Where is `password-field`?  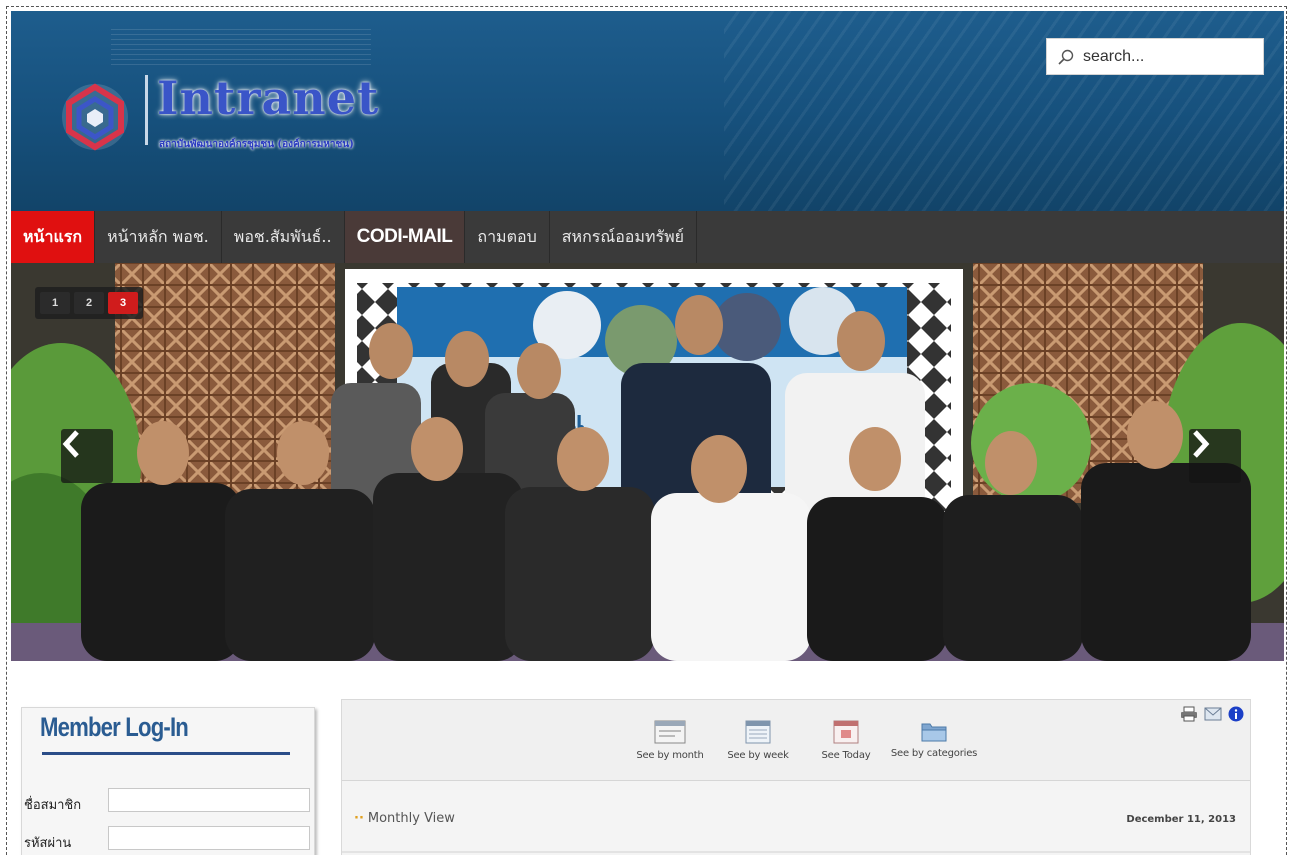
password-field is located at coordinates (209, 838).